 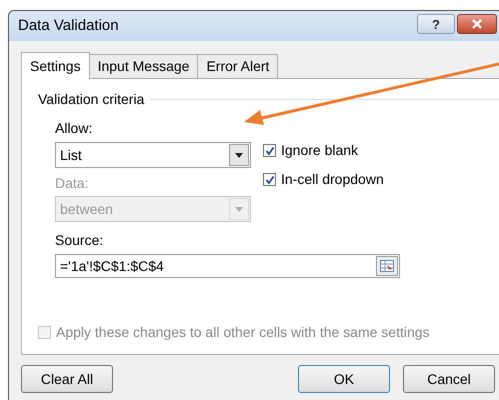 What do you see at coordinates (79, 240) in the screenshot?
I see `source-label: Source:` at bounding box center [79, 240].